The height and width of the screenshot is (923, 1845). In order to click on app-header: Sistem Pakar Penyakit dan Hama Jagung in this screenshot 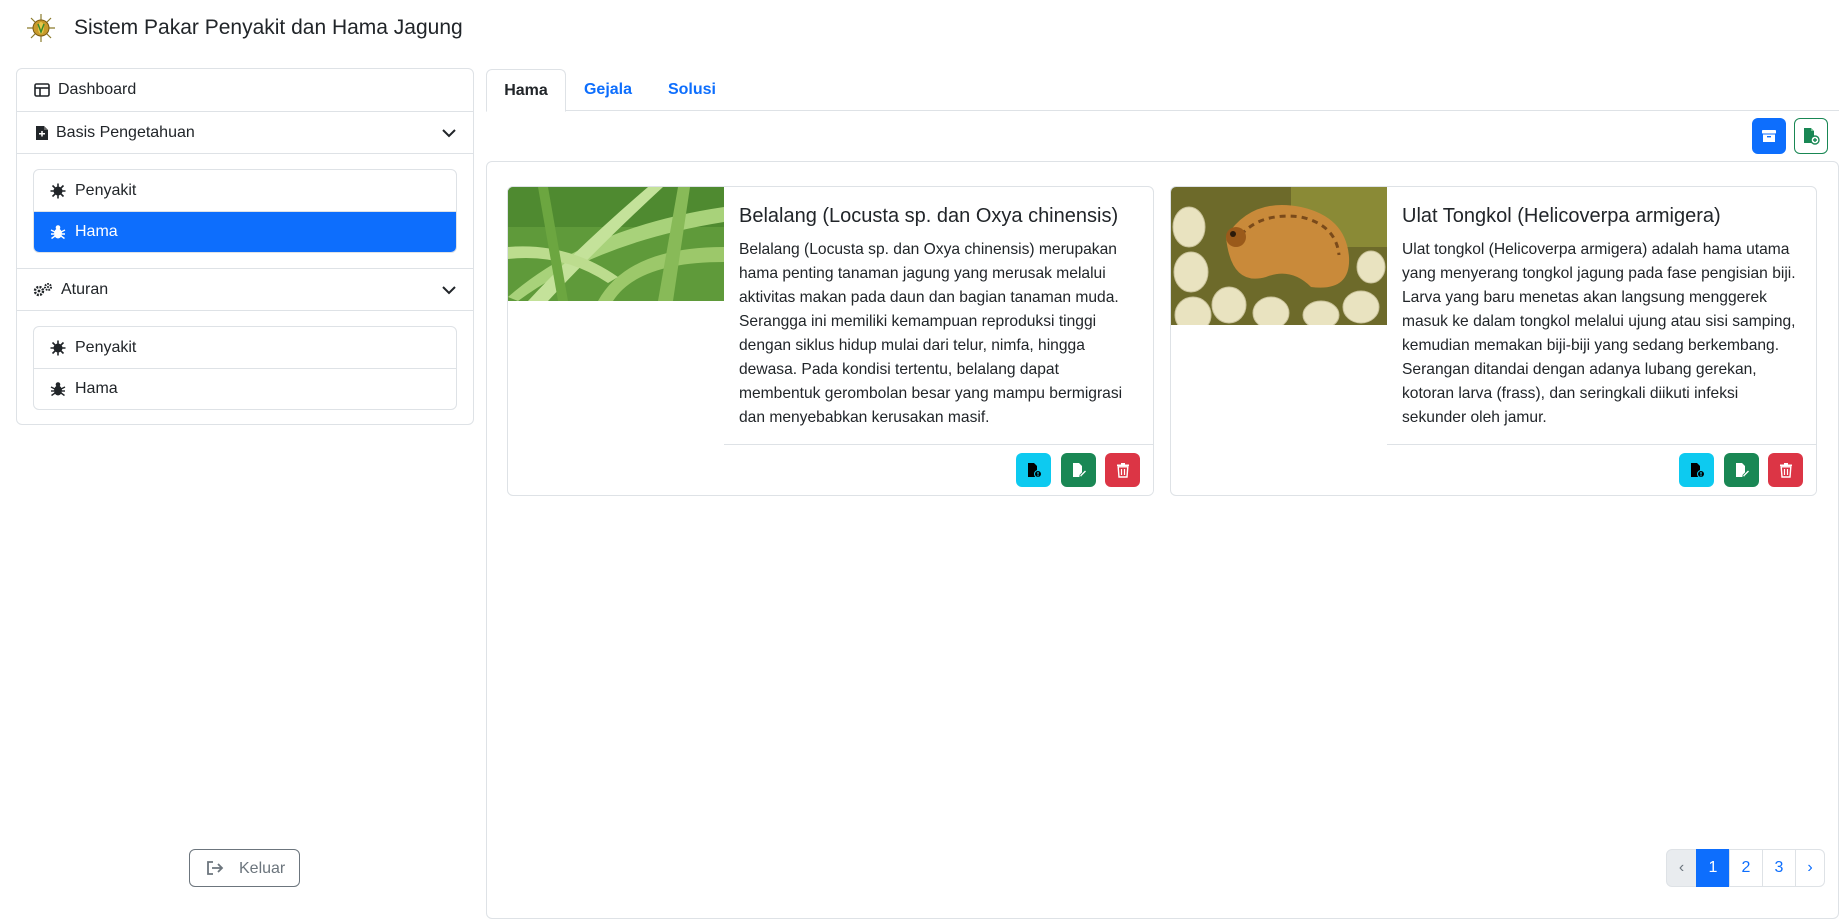, I will do `click(922, 28)`.